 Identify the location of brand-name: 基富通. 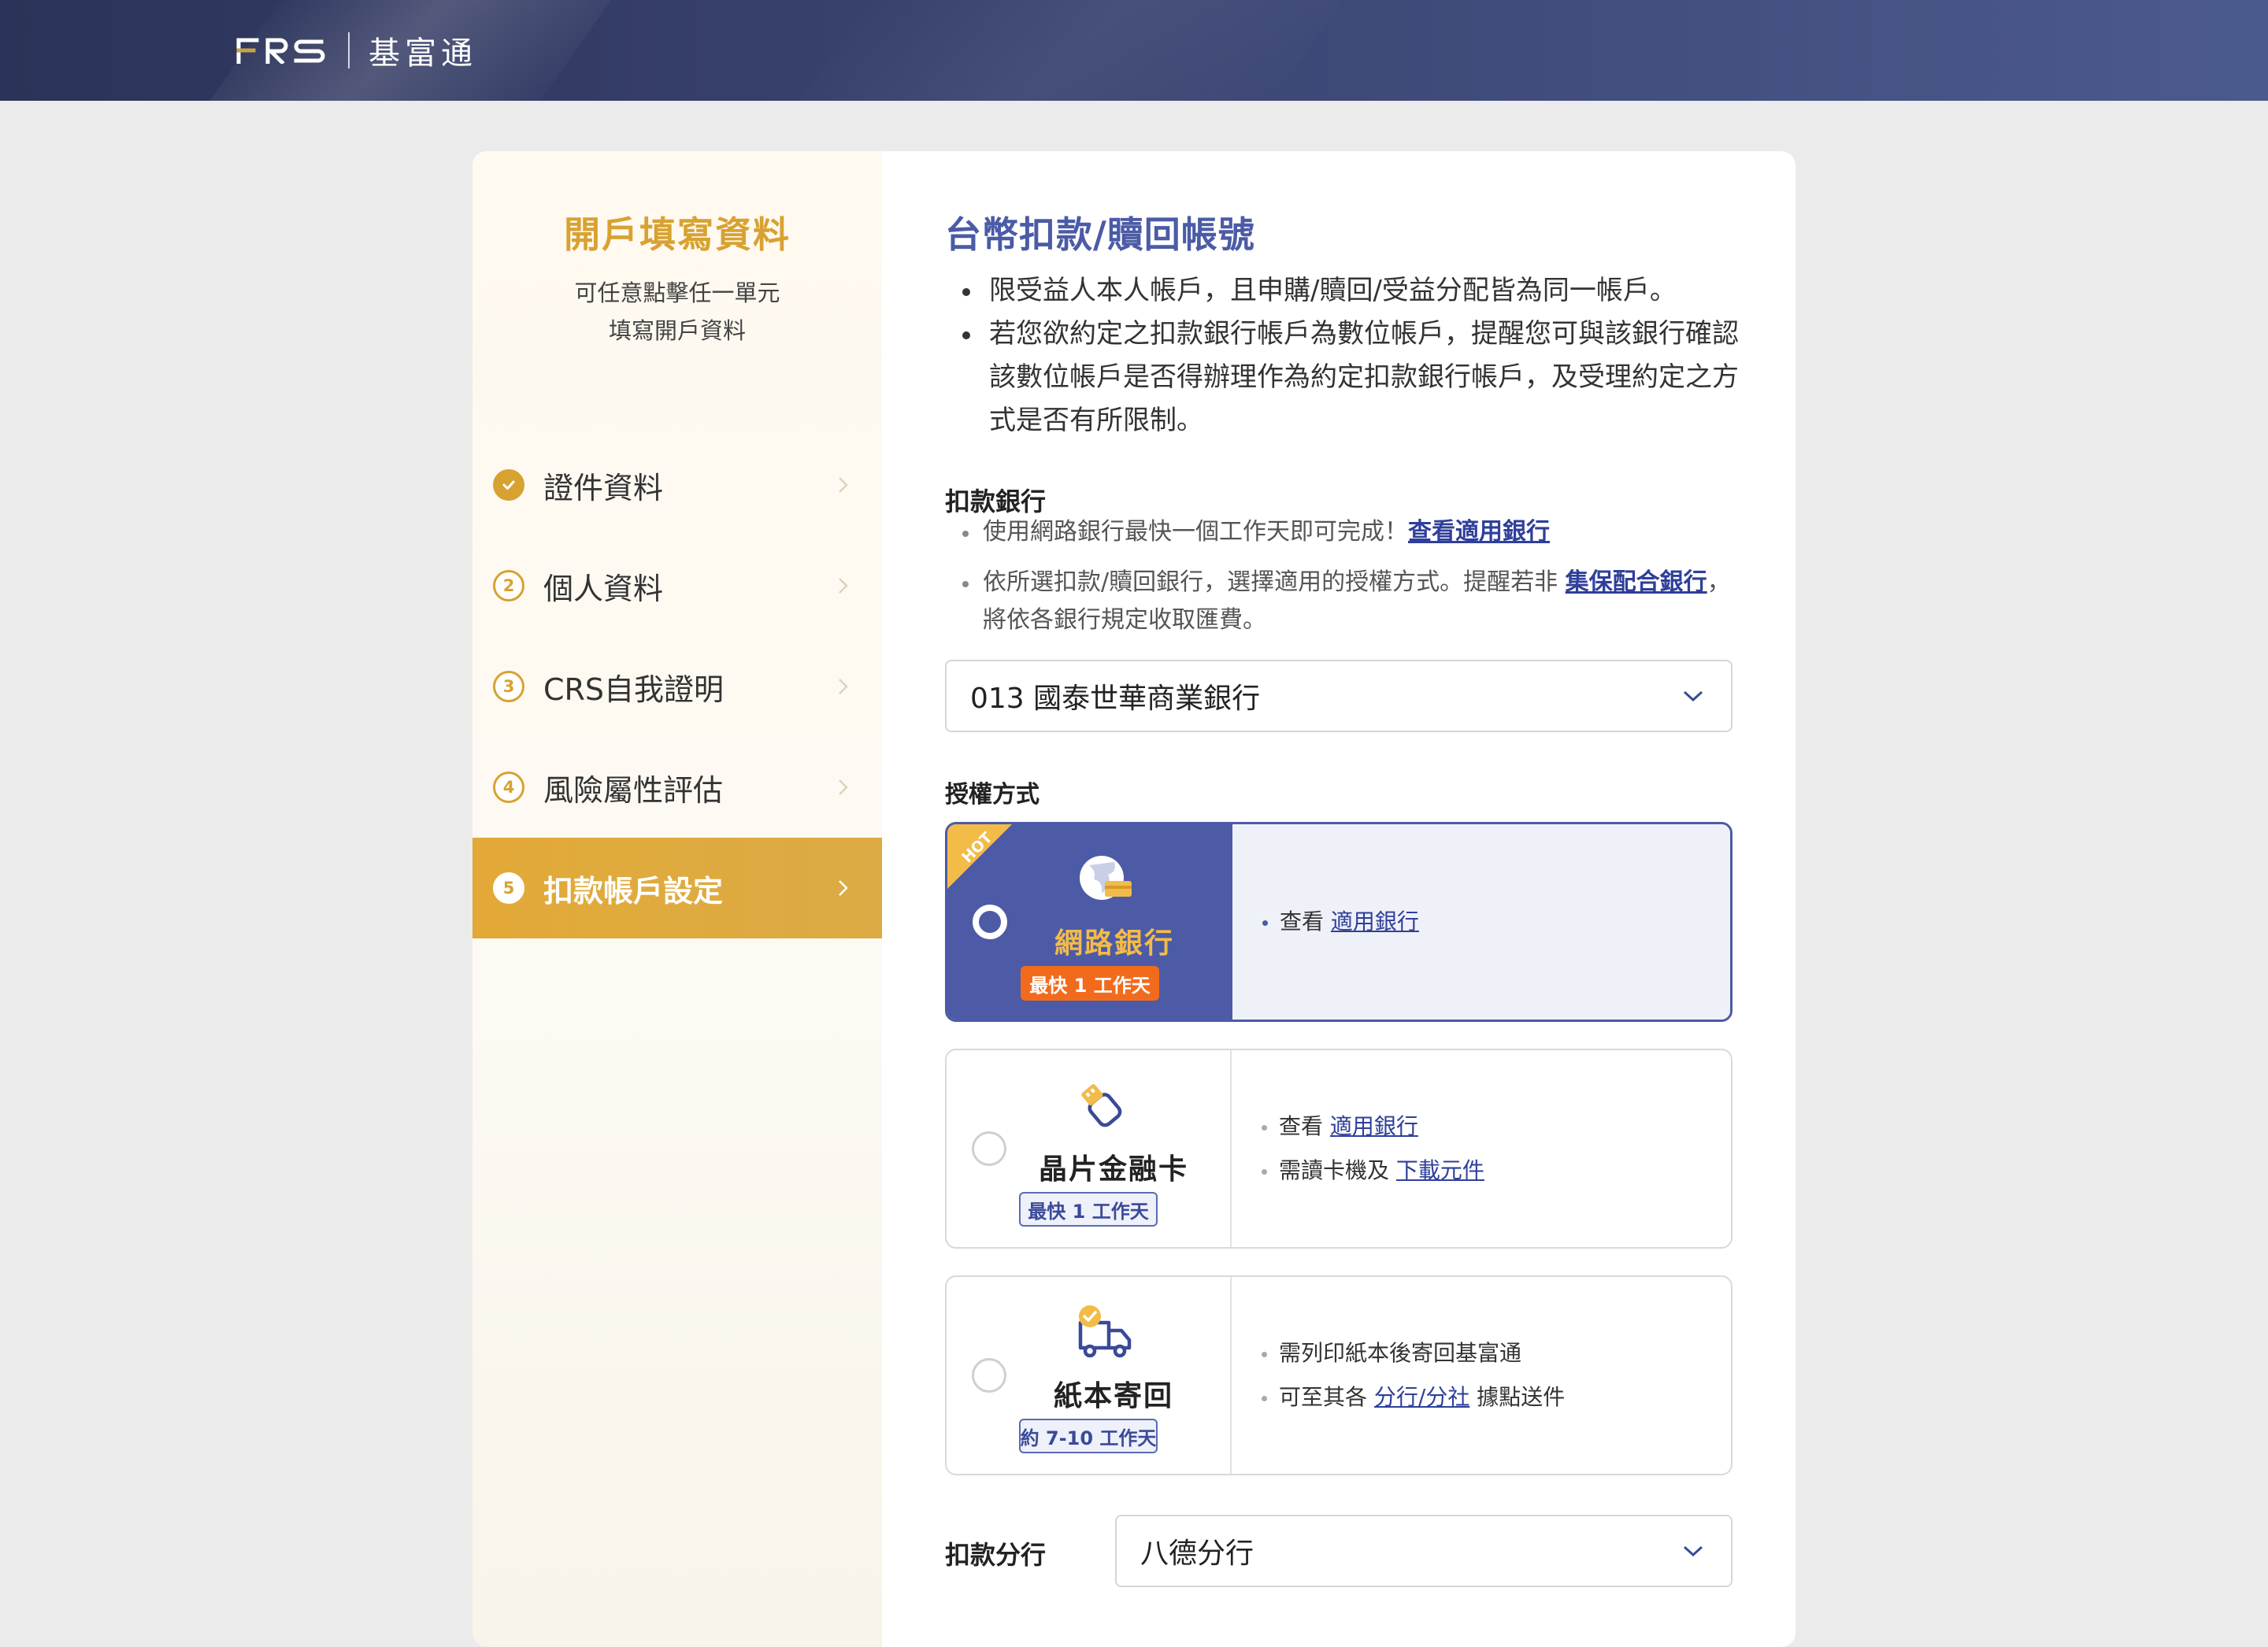
(423, 53).